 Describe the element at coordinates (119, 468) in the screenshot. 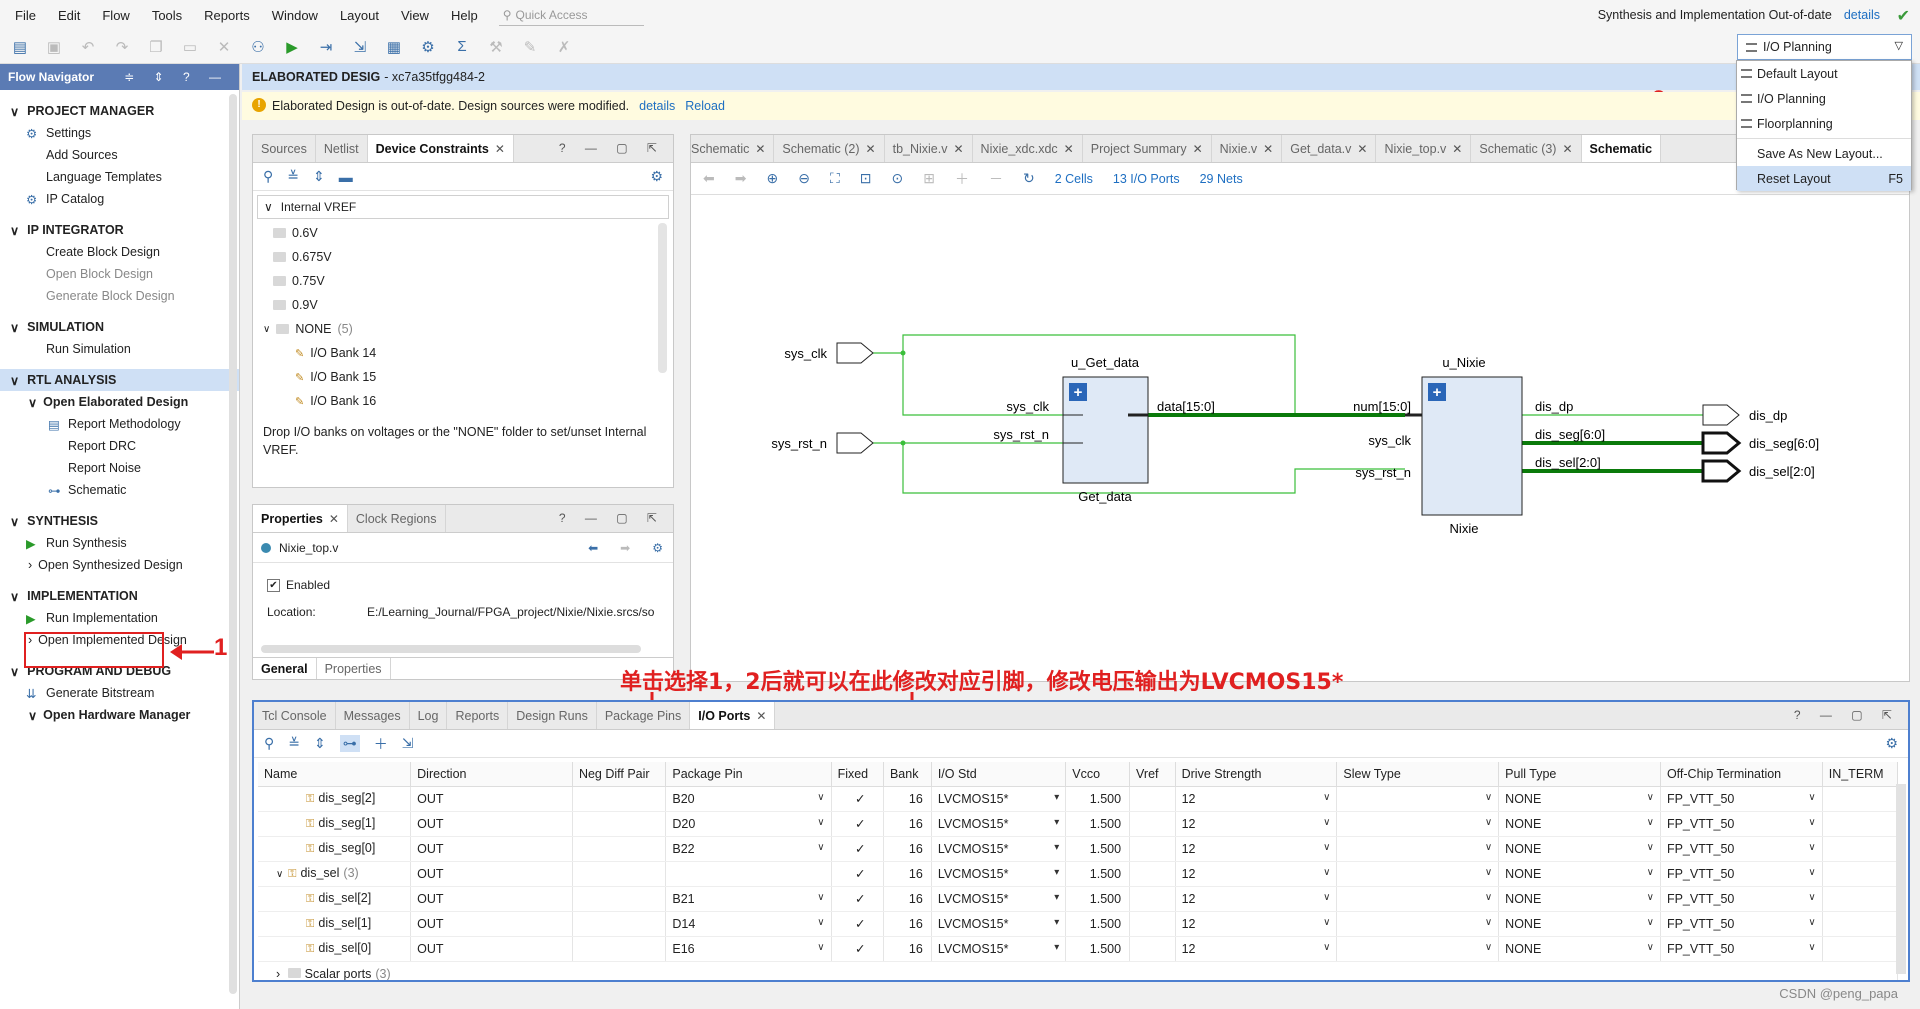

I see `nav-item-report-noise: Report Noise` at that location.